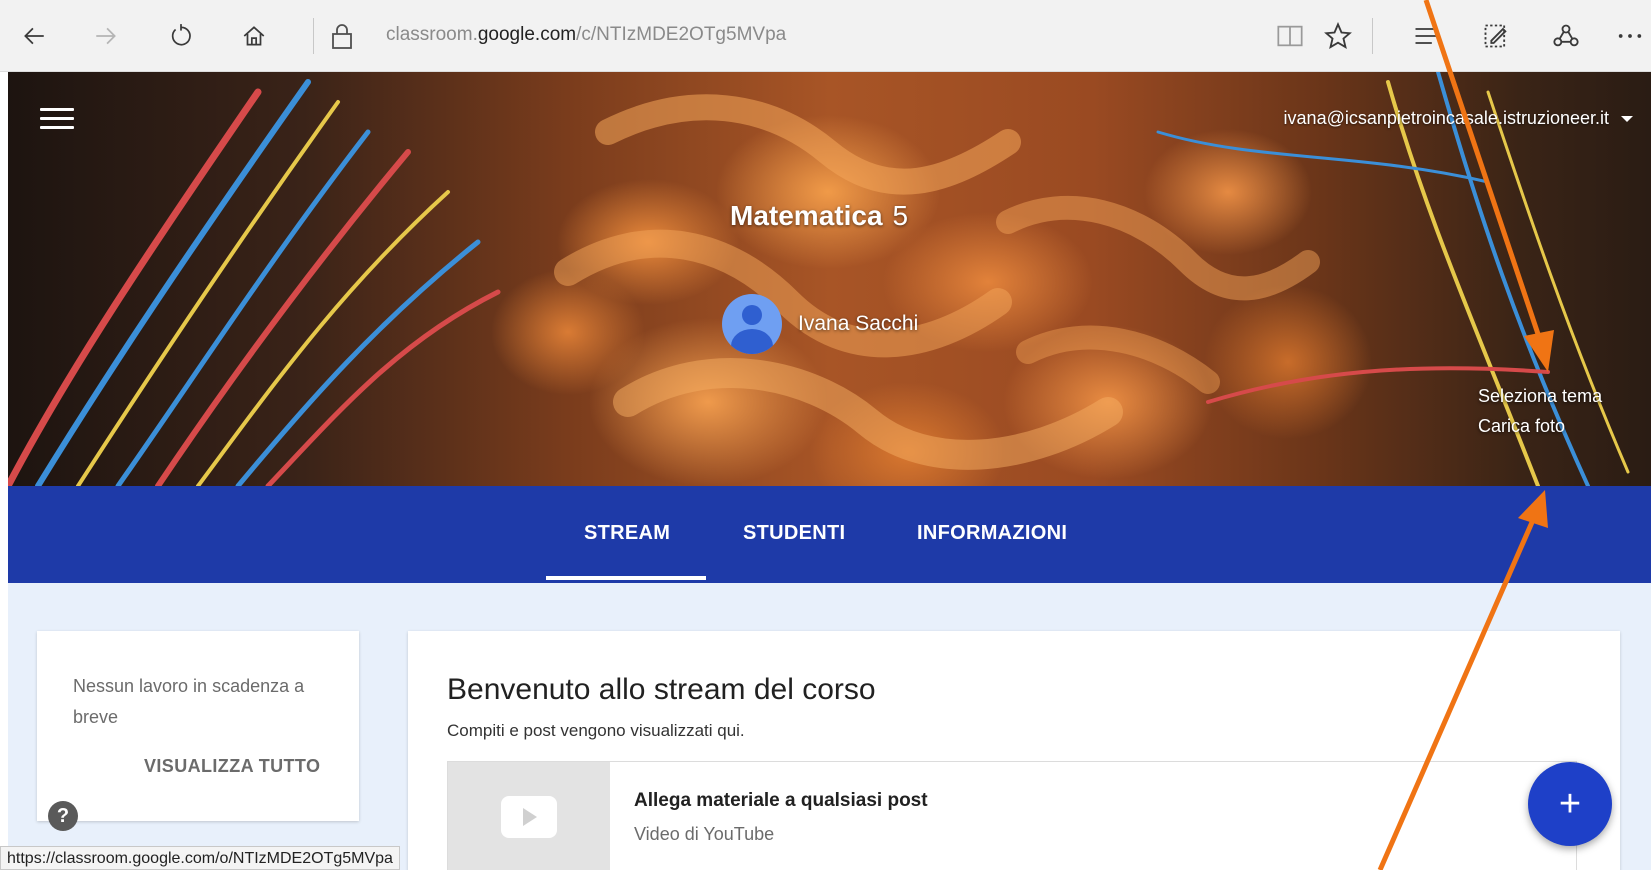 The width and height of the screenshot is (1651, 870). What do you see at coordinates (704, 834) in the screenshot?
I see `attach-subtitle: Video di YouTube` at bounding box center [704, 834].